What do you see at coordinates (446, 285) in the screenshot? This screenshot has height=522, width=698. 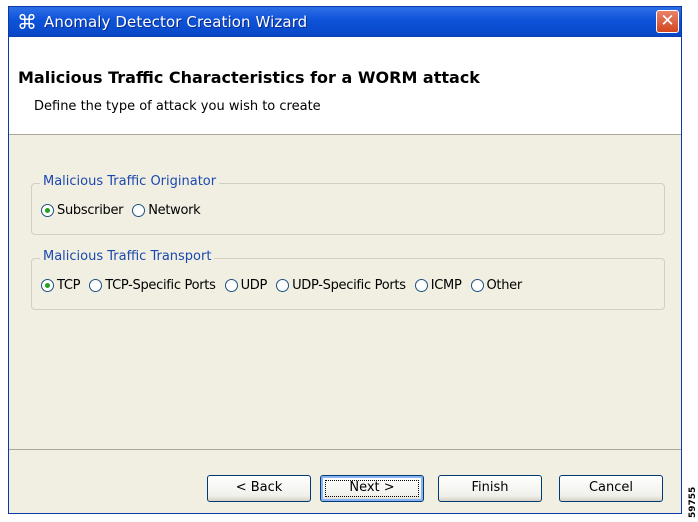 I see `radio-label: ICMP` at bounding box center [446, 285].